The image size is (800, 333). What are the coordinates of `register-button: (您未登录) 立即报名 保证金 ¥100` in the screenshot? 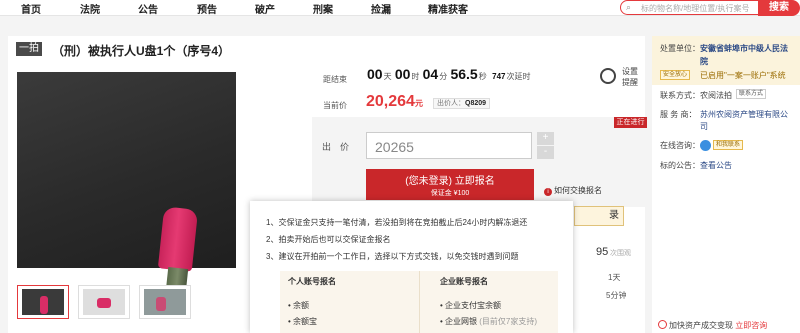 It's located at (450, 184).